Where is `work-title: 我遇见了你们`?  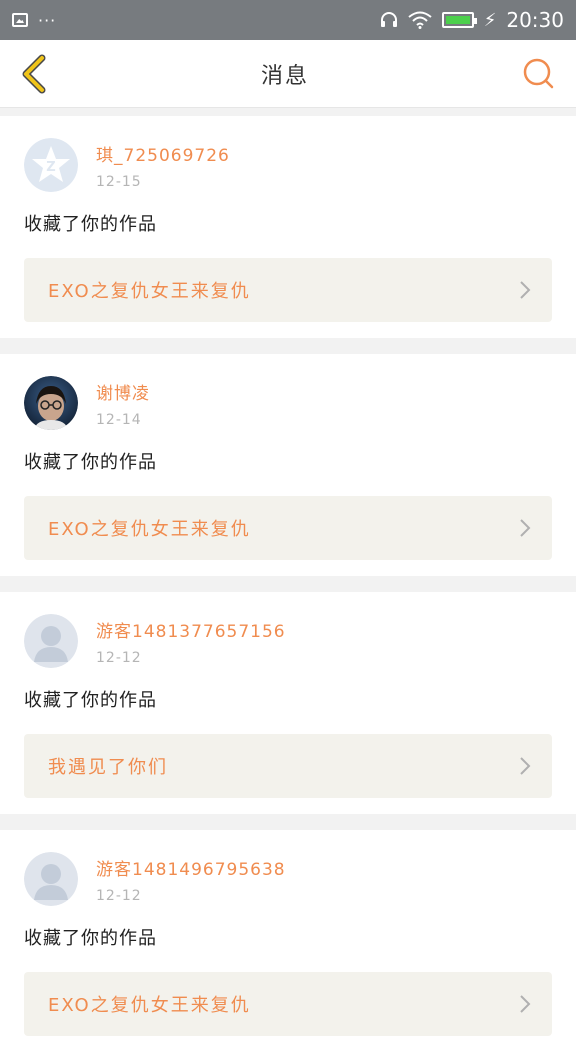 work-title: 我遇见了你们 is located at coordinates (108, 767).